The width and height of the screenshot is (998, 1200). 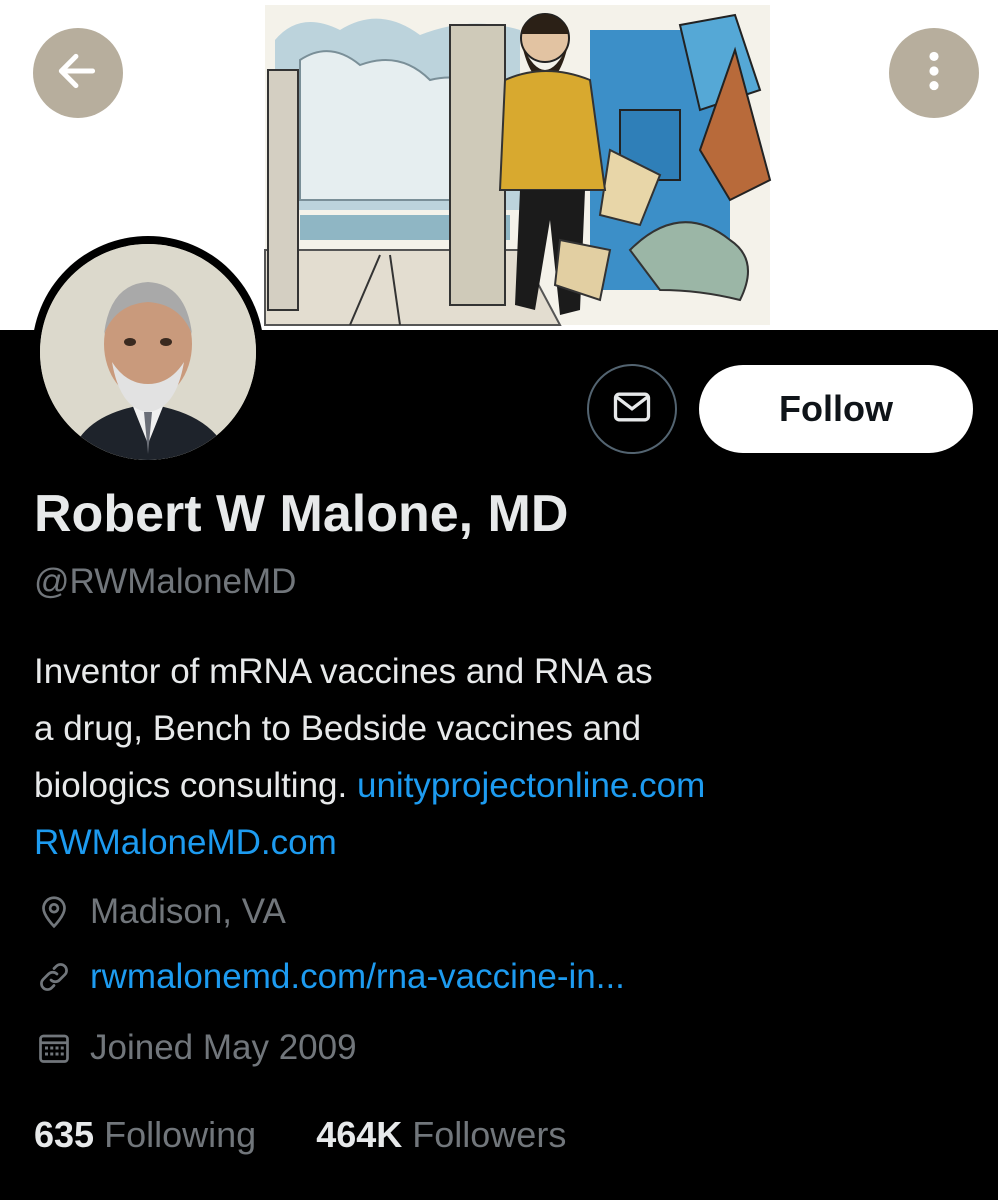 What do you see at coordinates (165, 581) in the screenshot?
I see `user-handle: @RWMaloneMD` at bounding box center [165, 581].